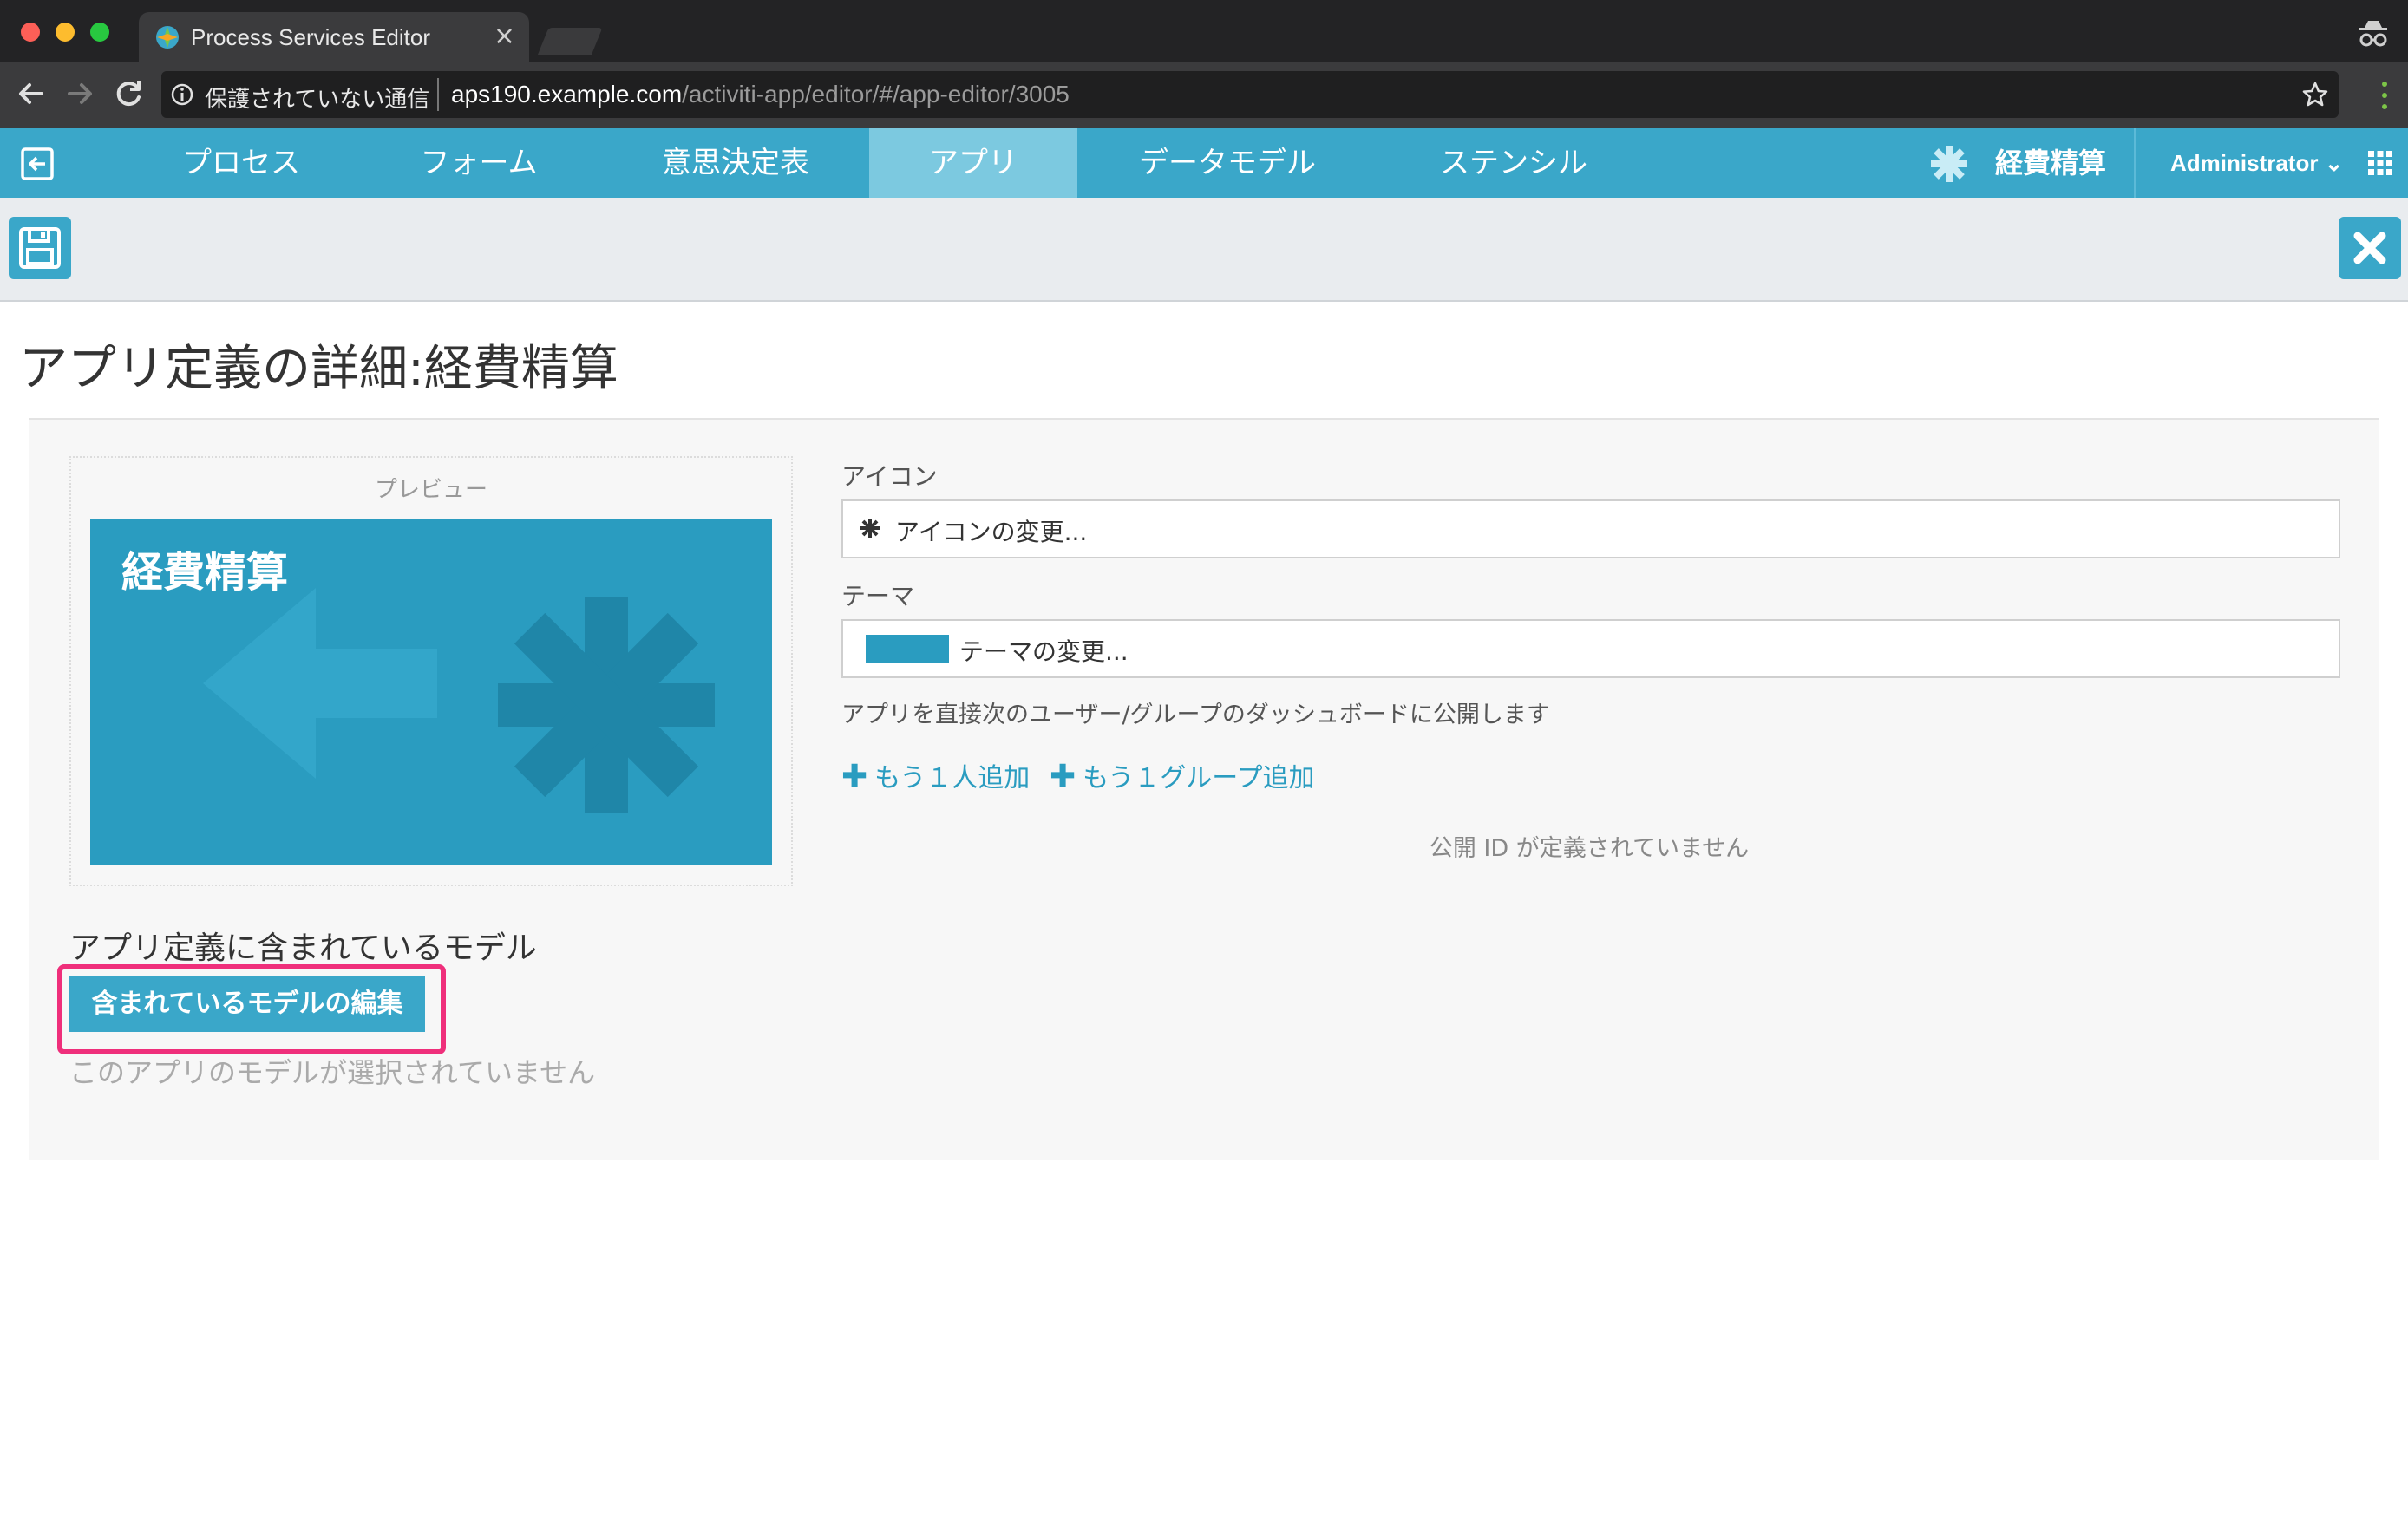 The width and height of the screenshot is (2408, 1521). What do you see at coordinates (878, 596) in the screenshot?
I see `theme-label: テーマ` at bounding box center [878, 596].